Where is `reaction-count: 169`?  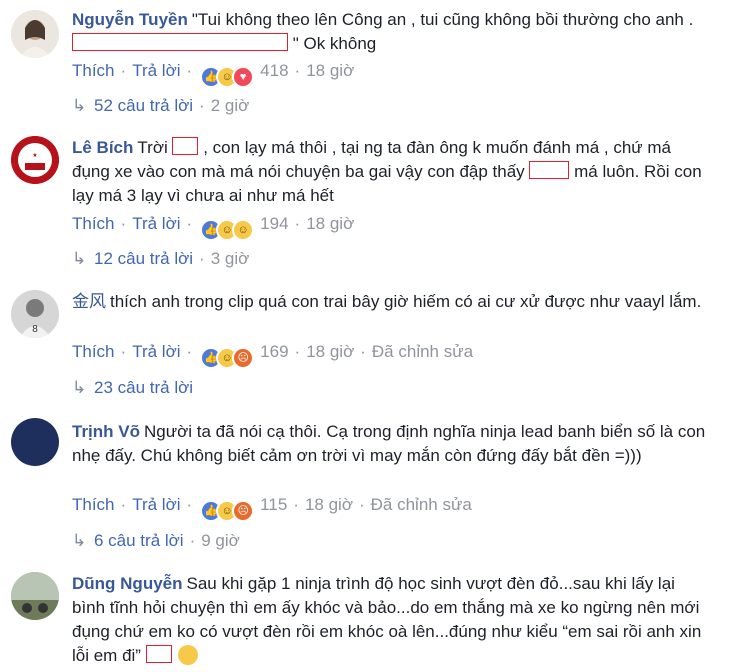
reaction-count: 169 is located at coordinates (274, 351).